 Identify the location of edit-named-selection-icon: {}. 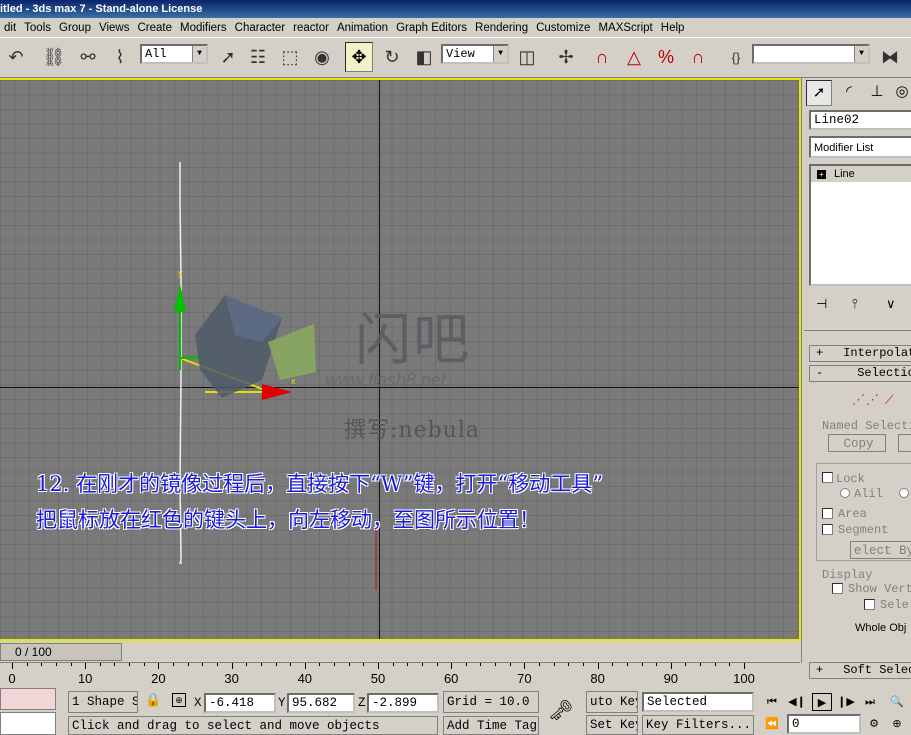
(736, 57).